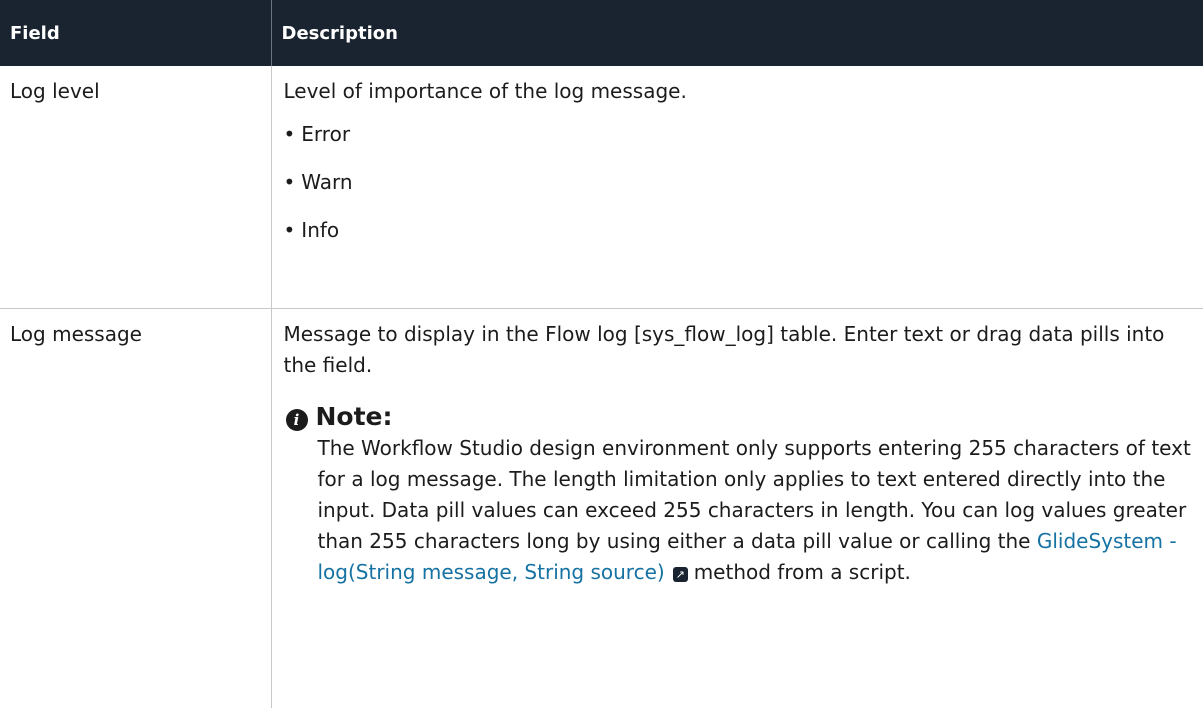 The image size is (1203, 708). What do you see at coordinates (55, 91) in the screenshot?
I see `field-name: Log level` at bounding box center [55, 91].